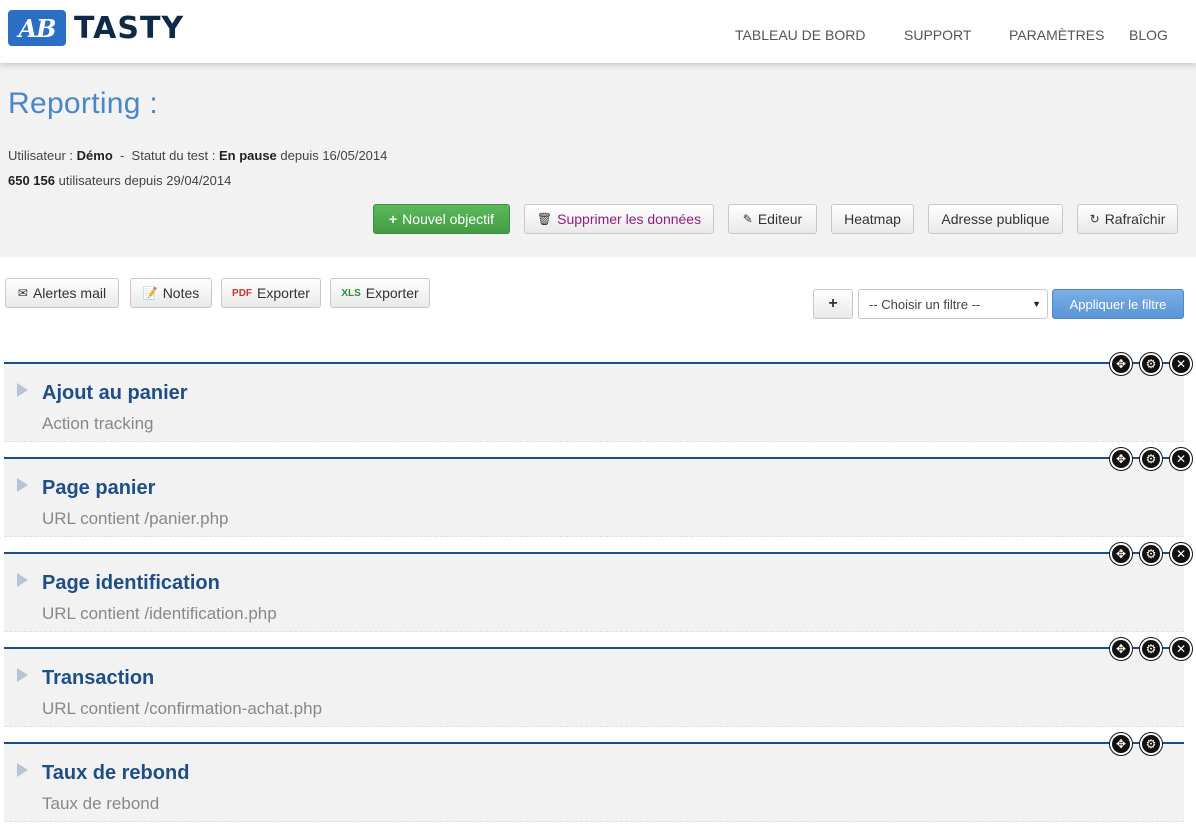  I want to click on notes-button: 📝 Notes, so click(171, 293).